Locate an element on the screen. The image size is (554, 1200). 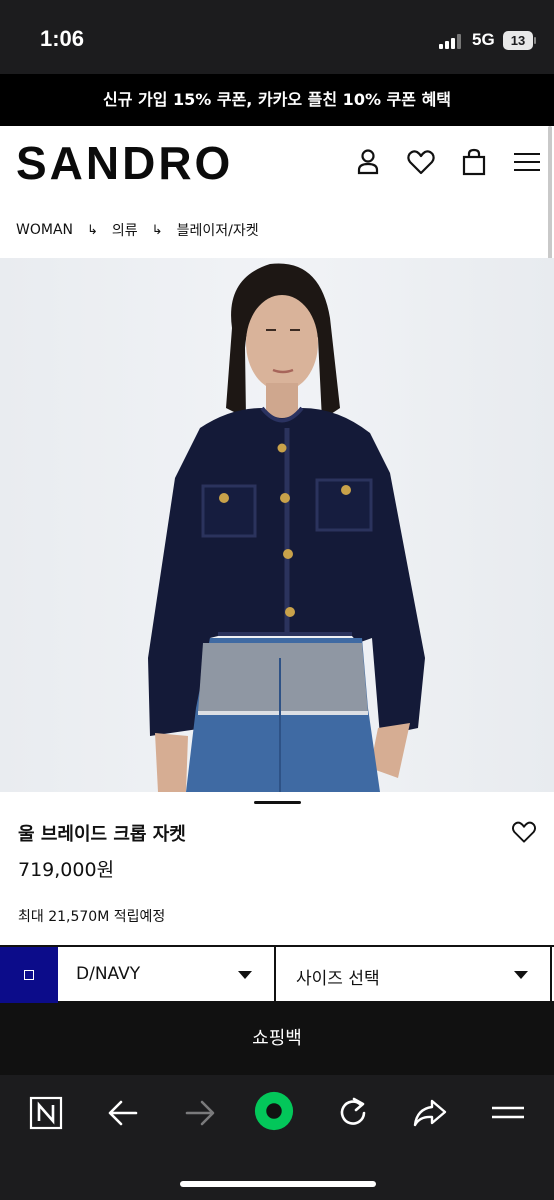
back-arrow-icon is located at coordinates (123, 1113).